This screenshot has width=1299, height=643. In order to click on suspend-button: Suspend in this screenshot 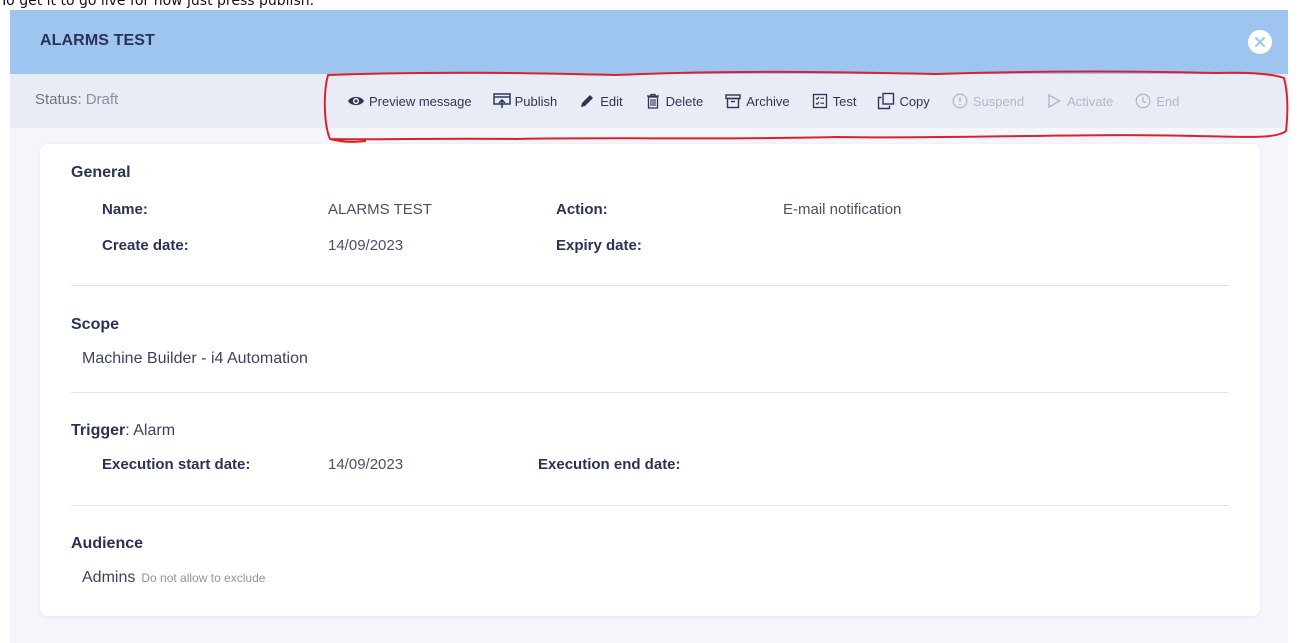, I will do `click(987, 101)`.